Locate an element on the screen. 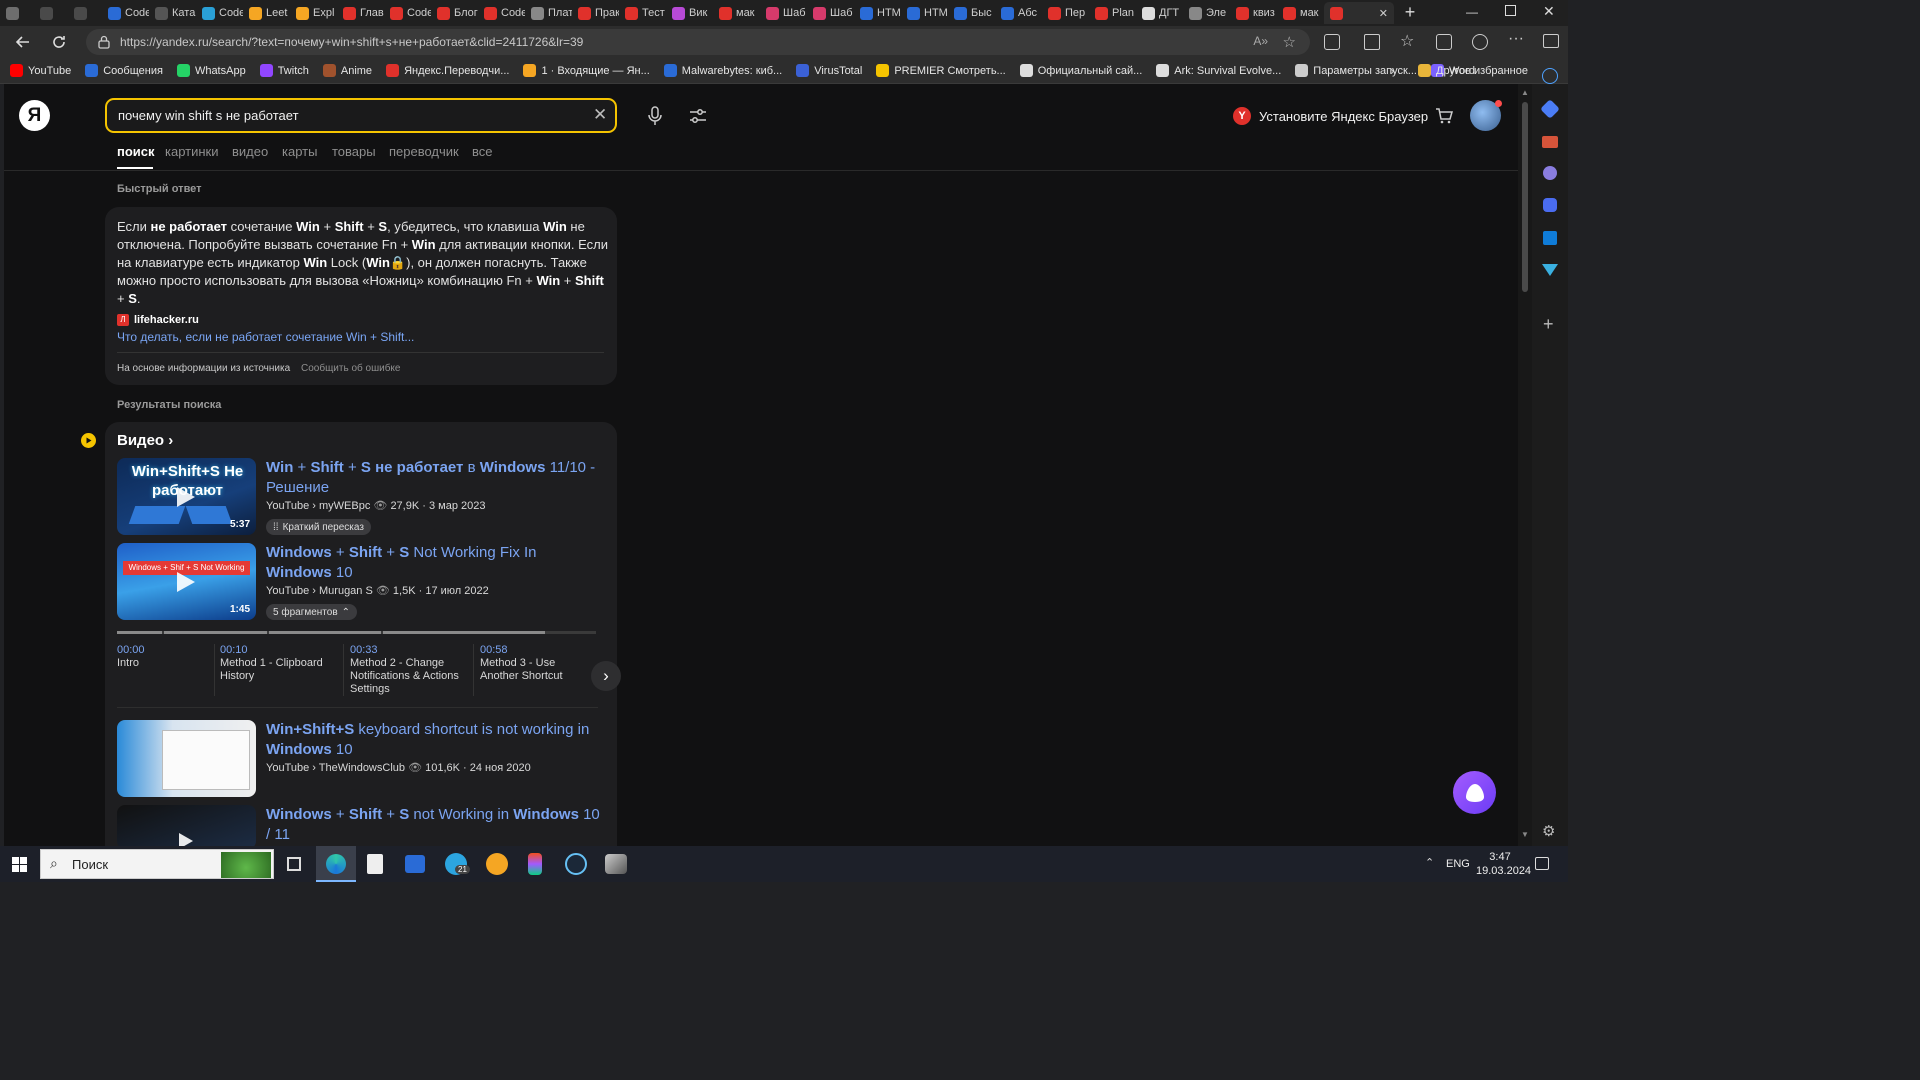  refresh-icon is located at coordinates (59, 42).